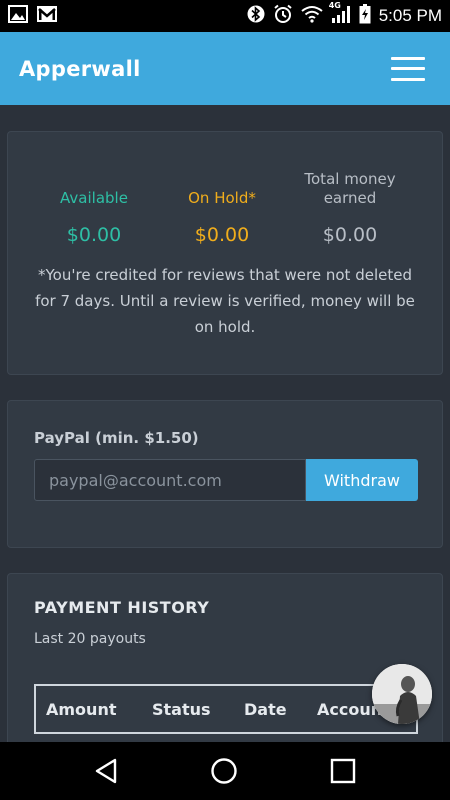  I want to click on available-balance: Available $0.00, so click(94, 217).